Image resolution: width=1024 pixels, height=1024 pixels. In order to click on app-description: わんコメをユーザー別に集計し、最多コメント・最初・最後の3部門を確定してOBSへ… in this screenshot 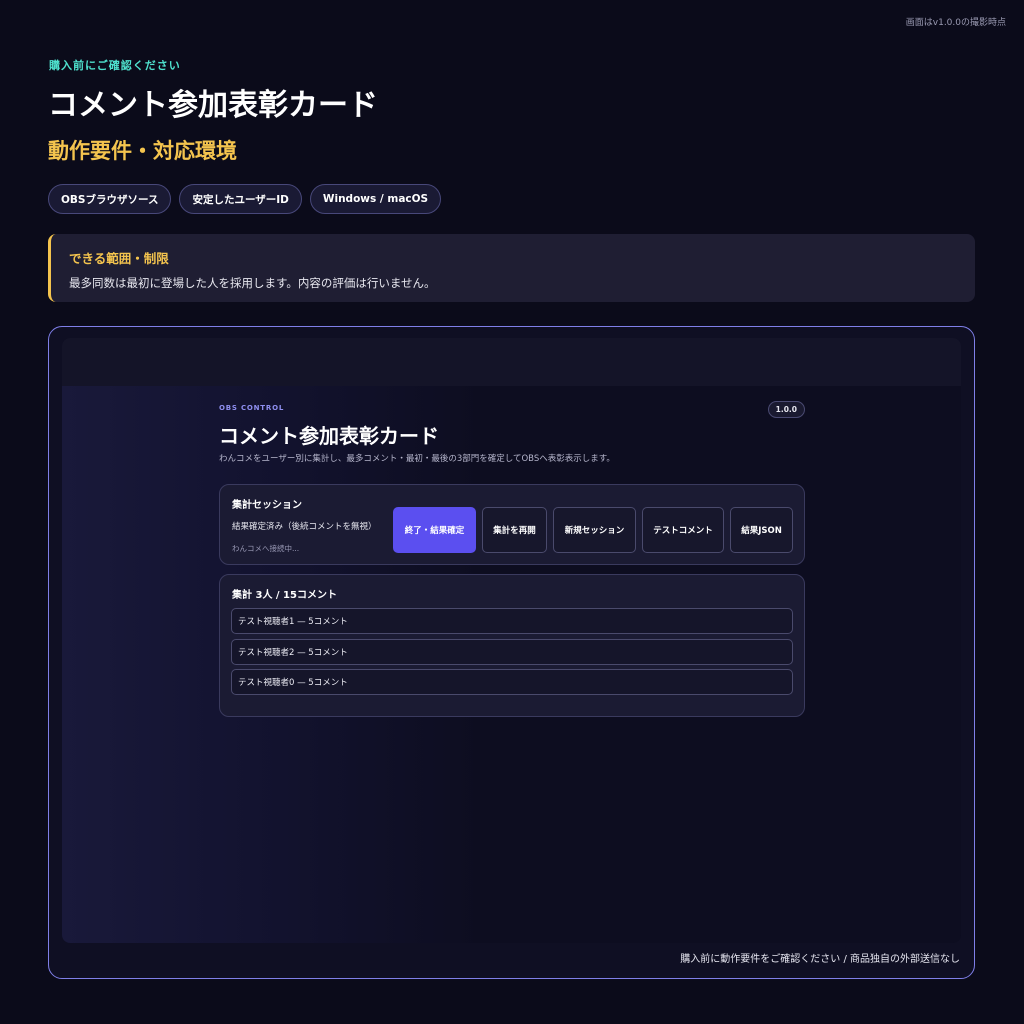, I will do `click(417, 459)`.